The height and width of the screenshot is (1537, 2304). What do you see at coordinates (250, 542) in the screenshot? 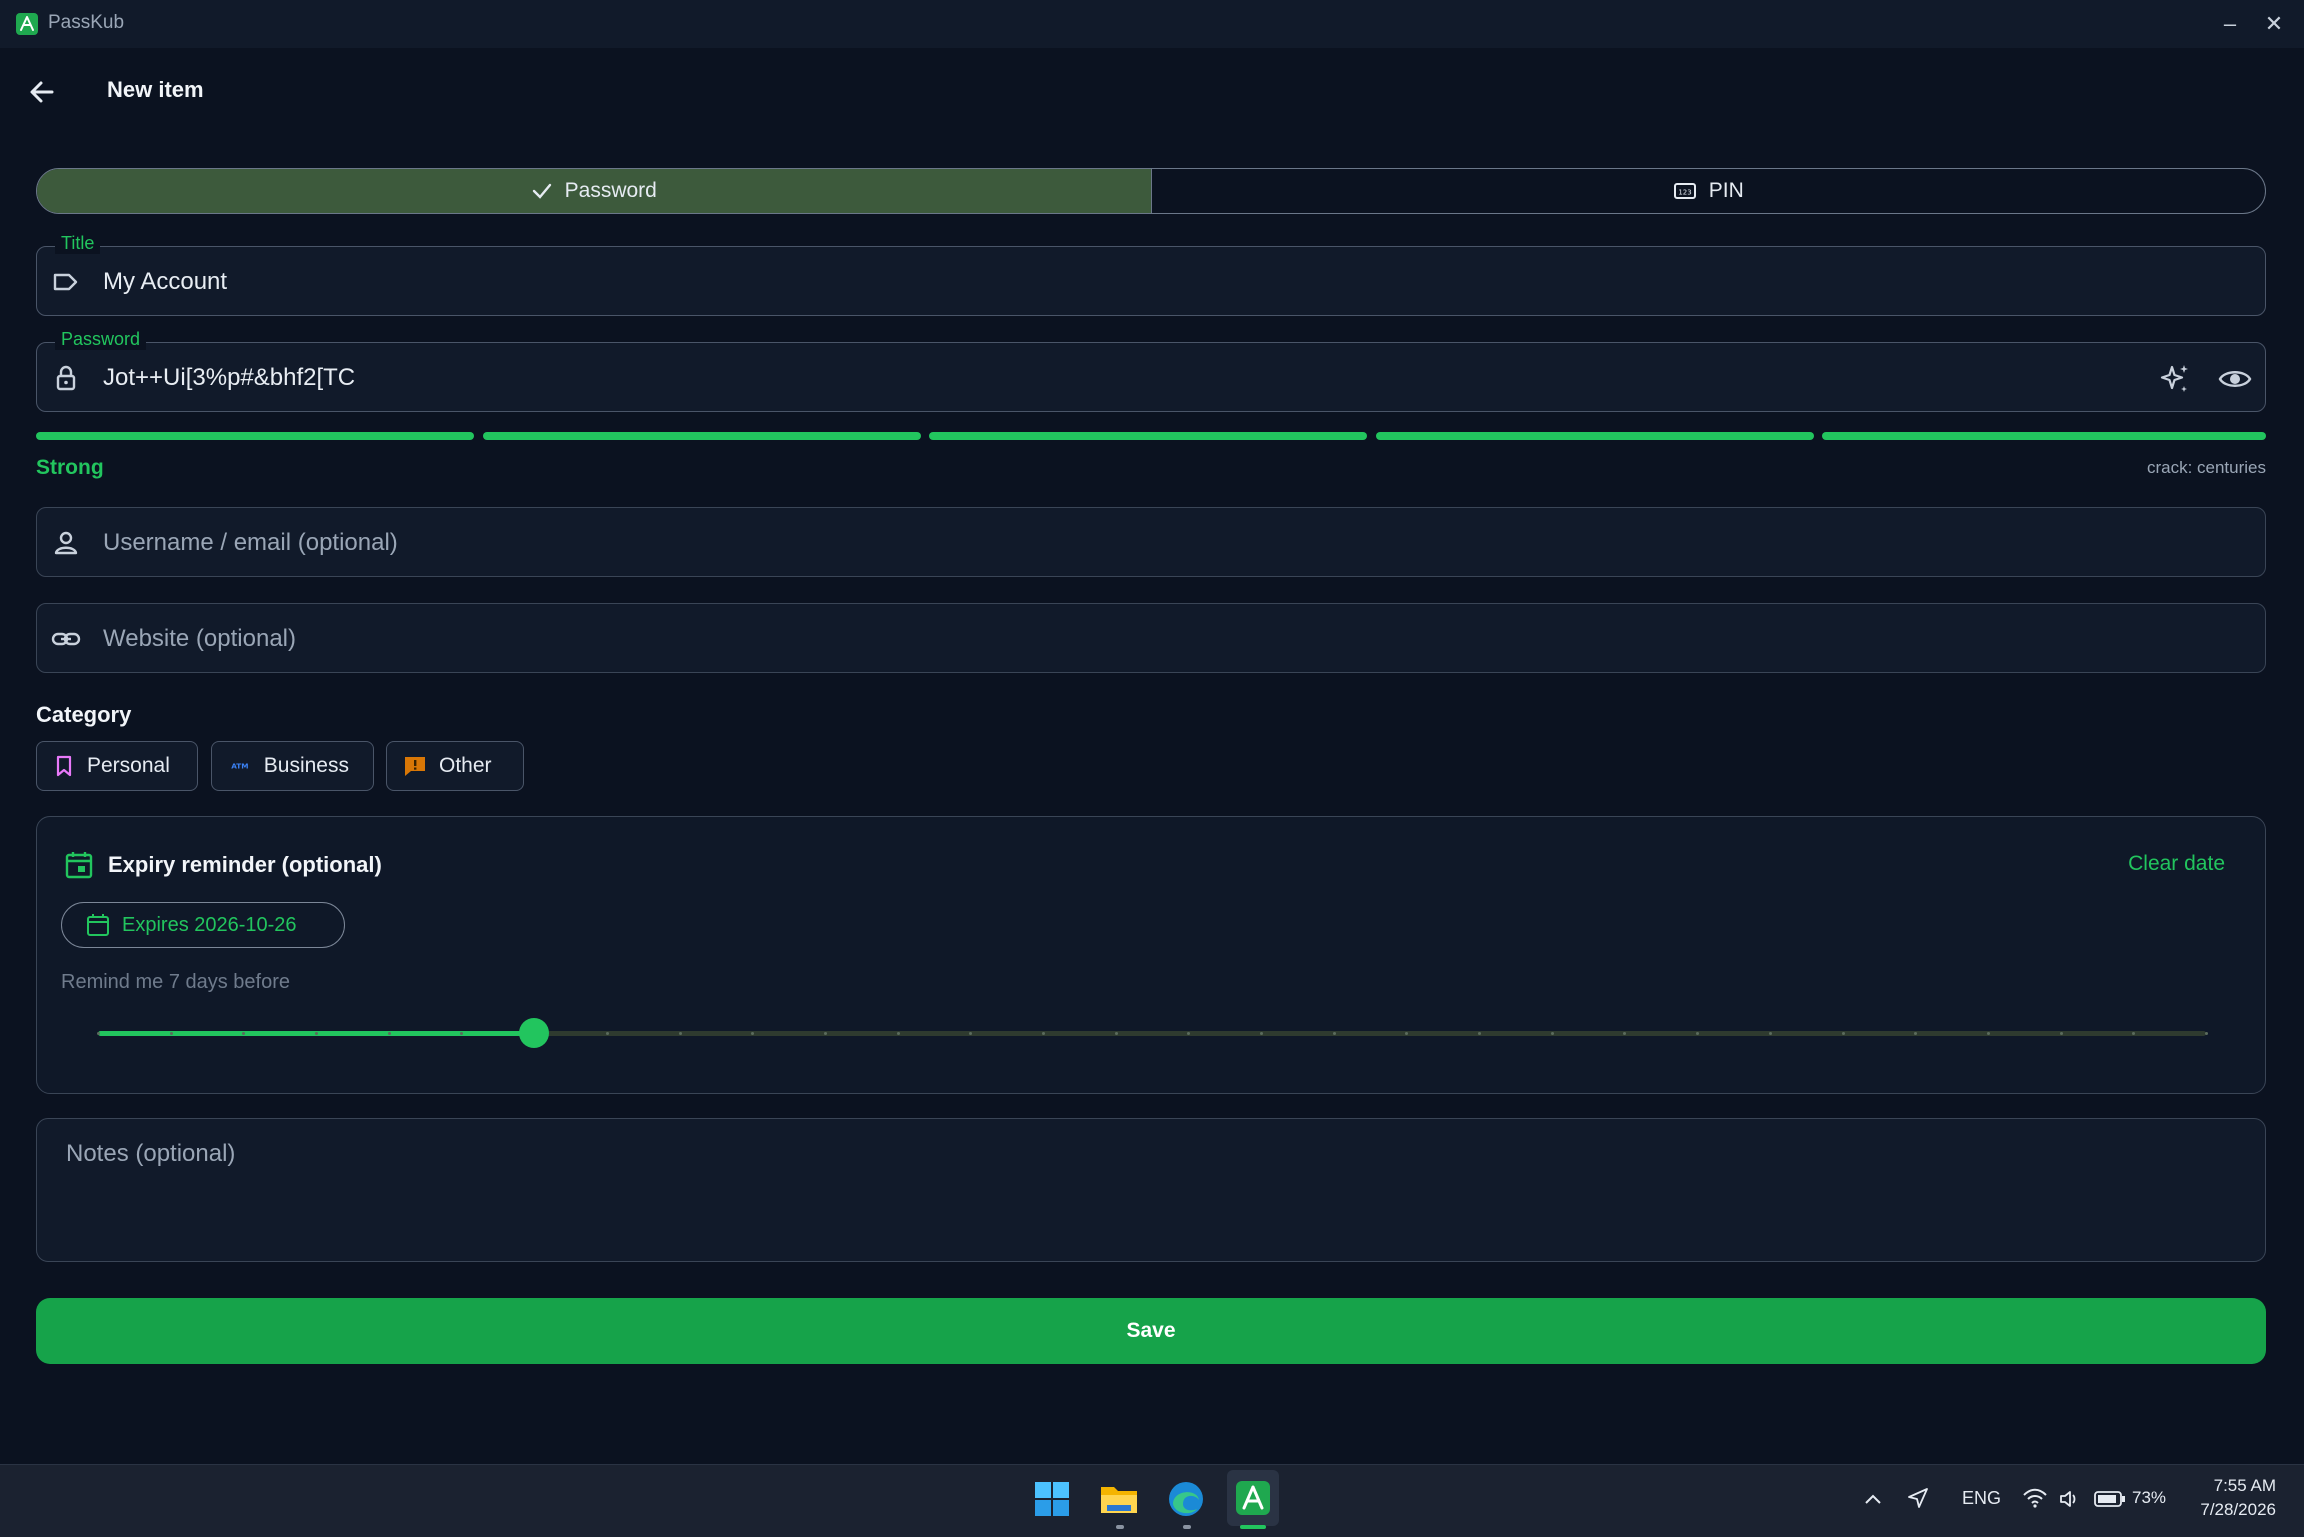
I see `username-placeholder: Username / email (optional)` at bounding box center [250, 542].